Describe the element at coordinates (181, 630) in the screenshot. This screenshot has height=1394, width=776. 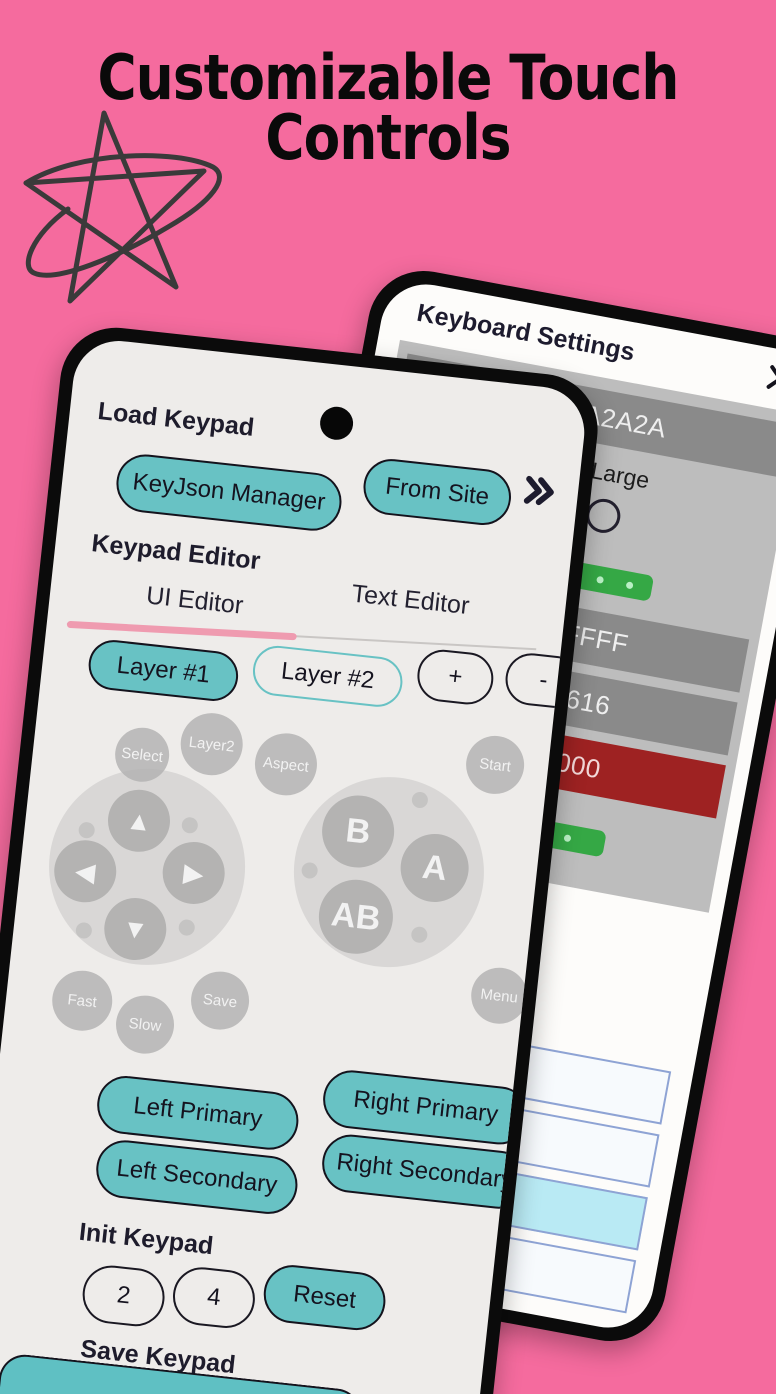
I see `tab-active-indicator` at that location.